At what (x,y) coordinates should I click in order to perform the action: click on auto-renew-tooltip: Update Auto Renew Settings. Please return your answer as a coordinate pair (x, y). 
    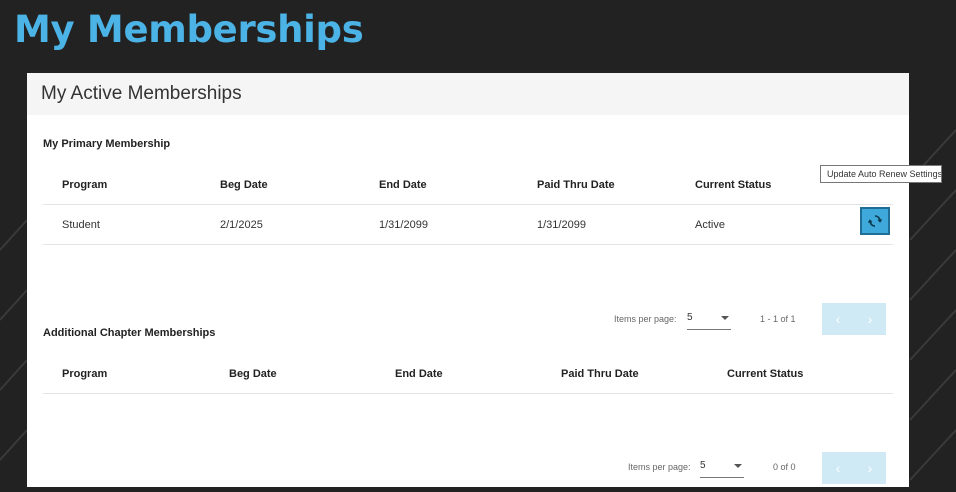
    Looking at the image, I should click on (881, 174).